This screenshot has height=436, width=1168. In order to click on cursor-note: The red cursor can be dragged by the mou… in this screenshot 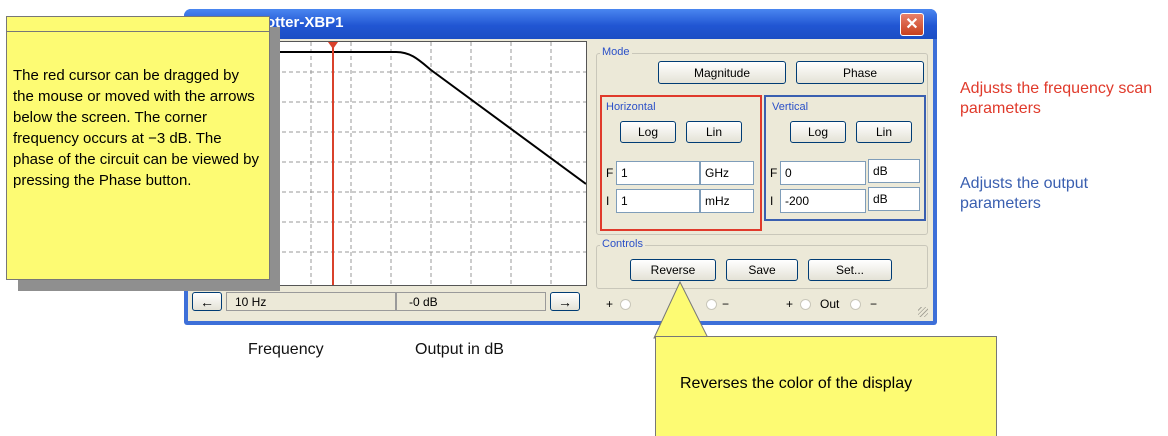, I will do `click(138, 148)`.